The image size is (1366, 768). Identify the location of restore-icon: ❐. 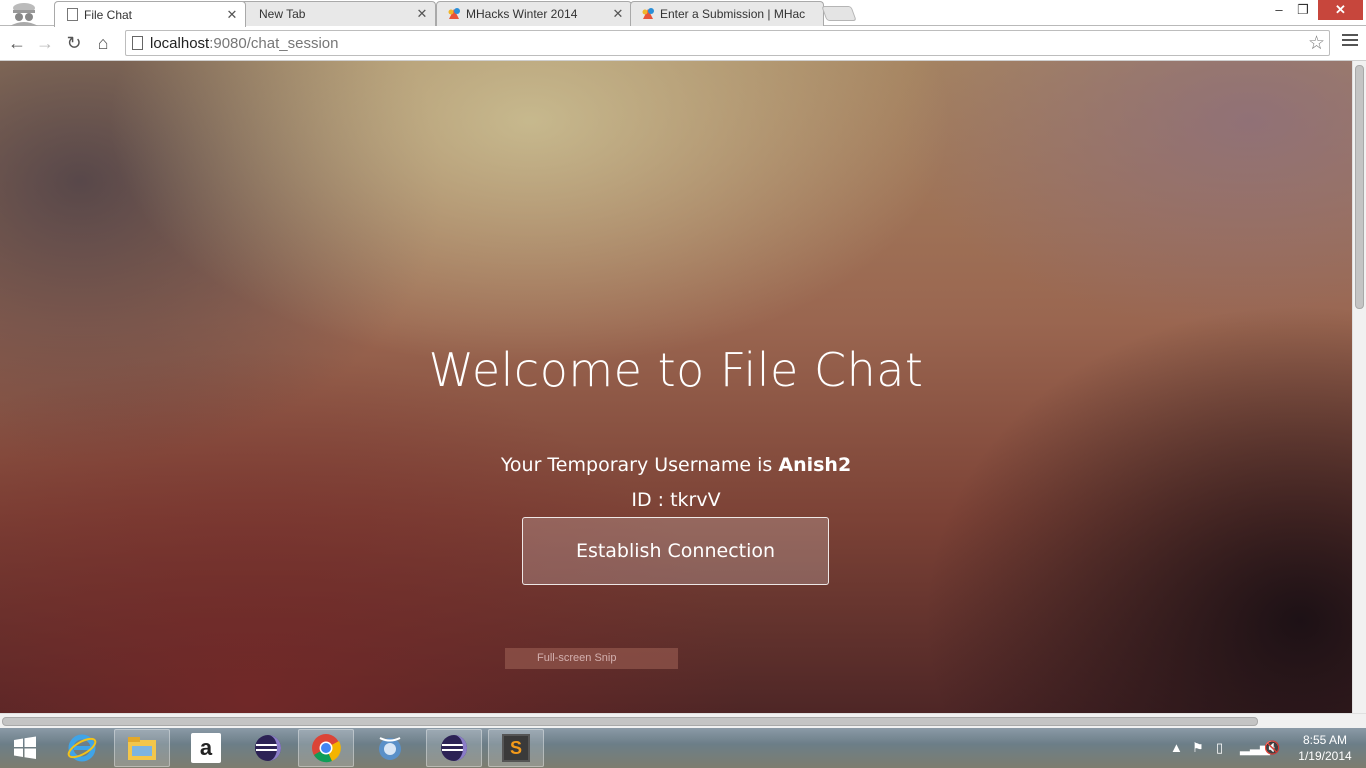
(1303, 10).